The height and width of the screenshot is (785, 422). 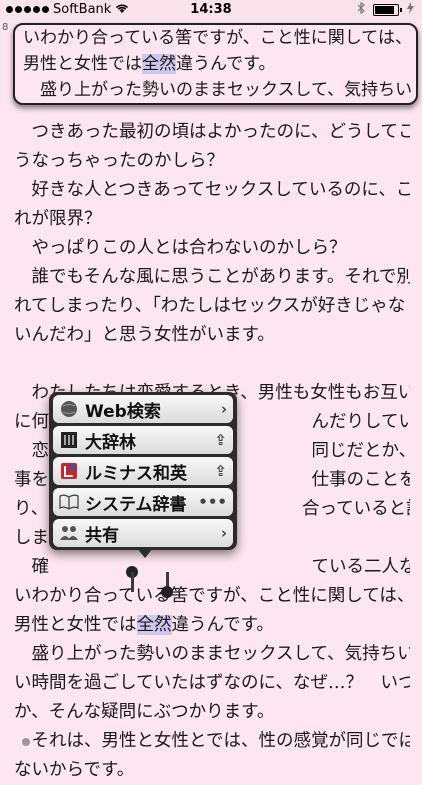 What do you see at coordinates (211, 10) in the screenshot?
I see `status-bar: SoftBank 14:38` at bounding box center [211, 10].